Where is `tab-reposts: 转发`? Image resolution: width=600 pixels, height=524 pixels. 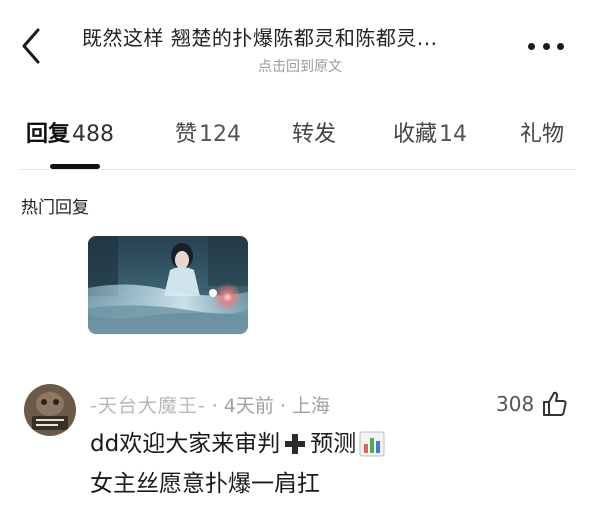
tab-reposts: 转发 is located at coordinates (314, 132).